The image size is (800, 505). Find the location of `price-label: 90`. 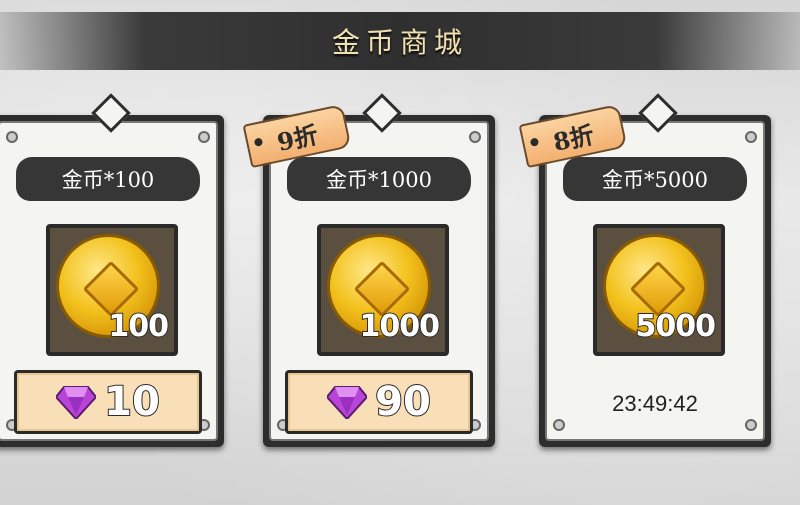

price-label: 90 is located at coordinates (403, 402).